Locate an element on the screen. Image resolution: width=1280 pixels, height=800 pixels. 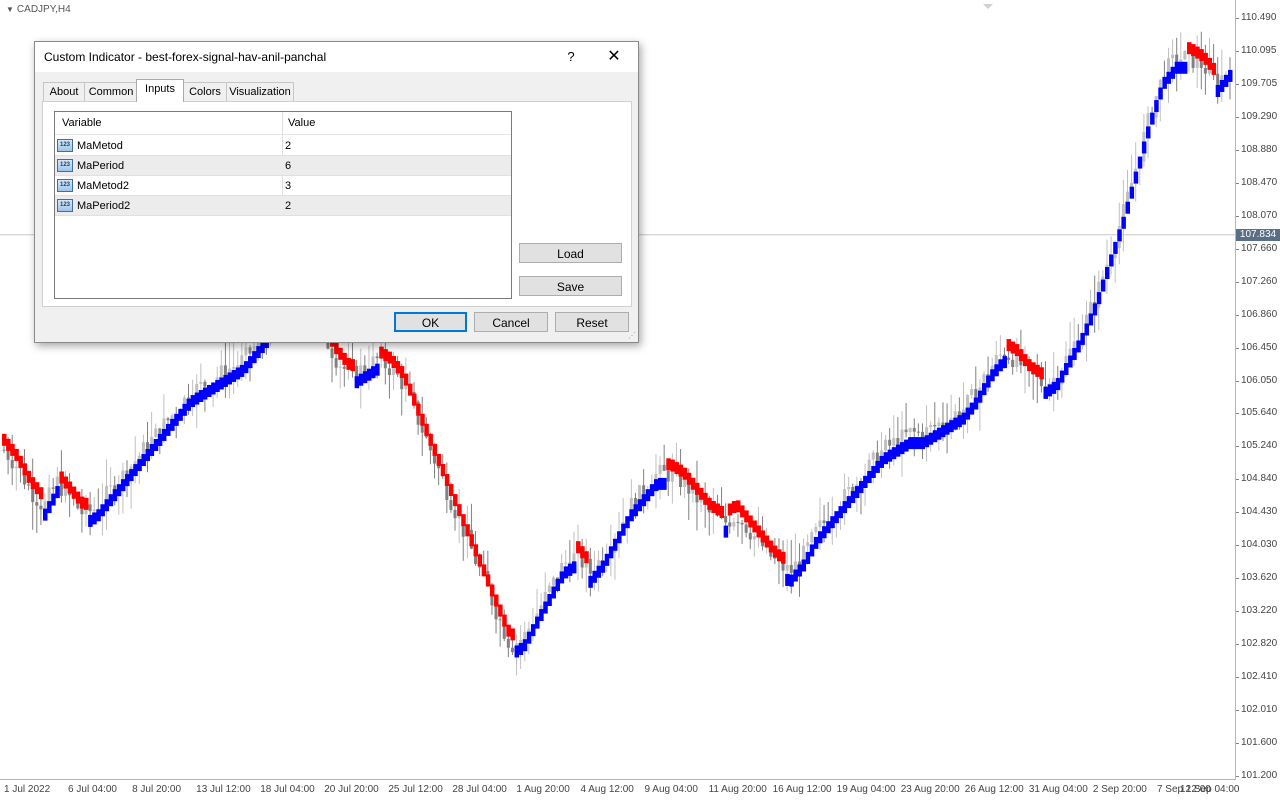
chart-menu-triangle-icon: ▼ is located at coordinates (10, 9).